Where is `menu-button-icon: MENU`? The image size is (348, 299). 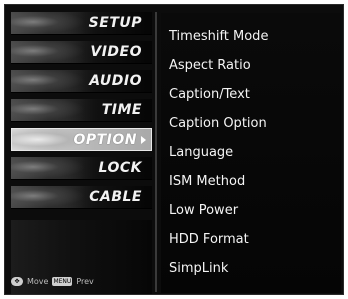 menu-button-icon: MENU is located at coordinates (62, 281).